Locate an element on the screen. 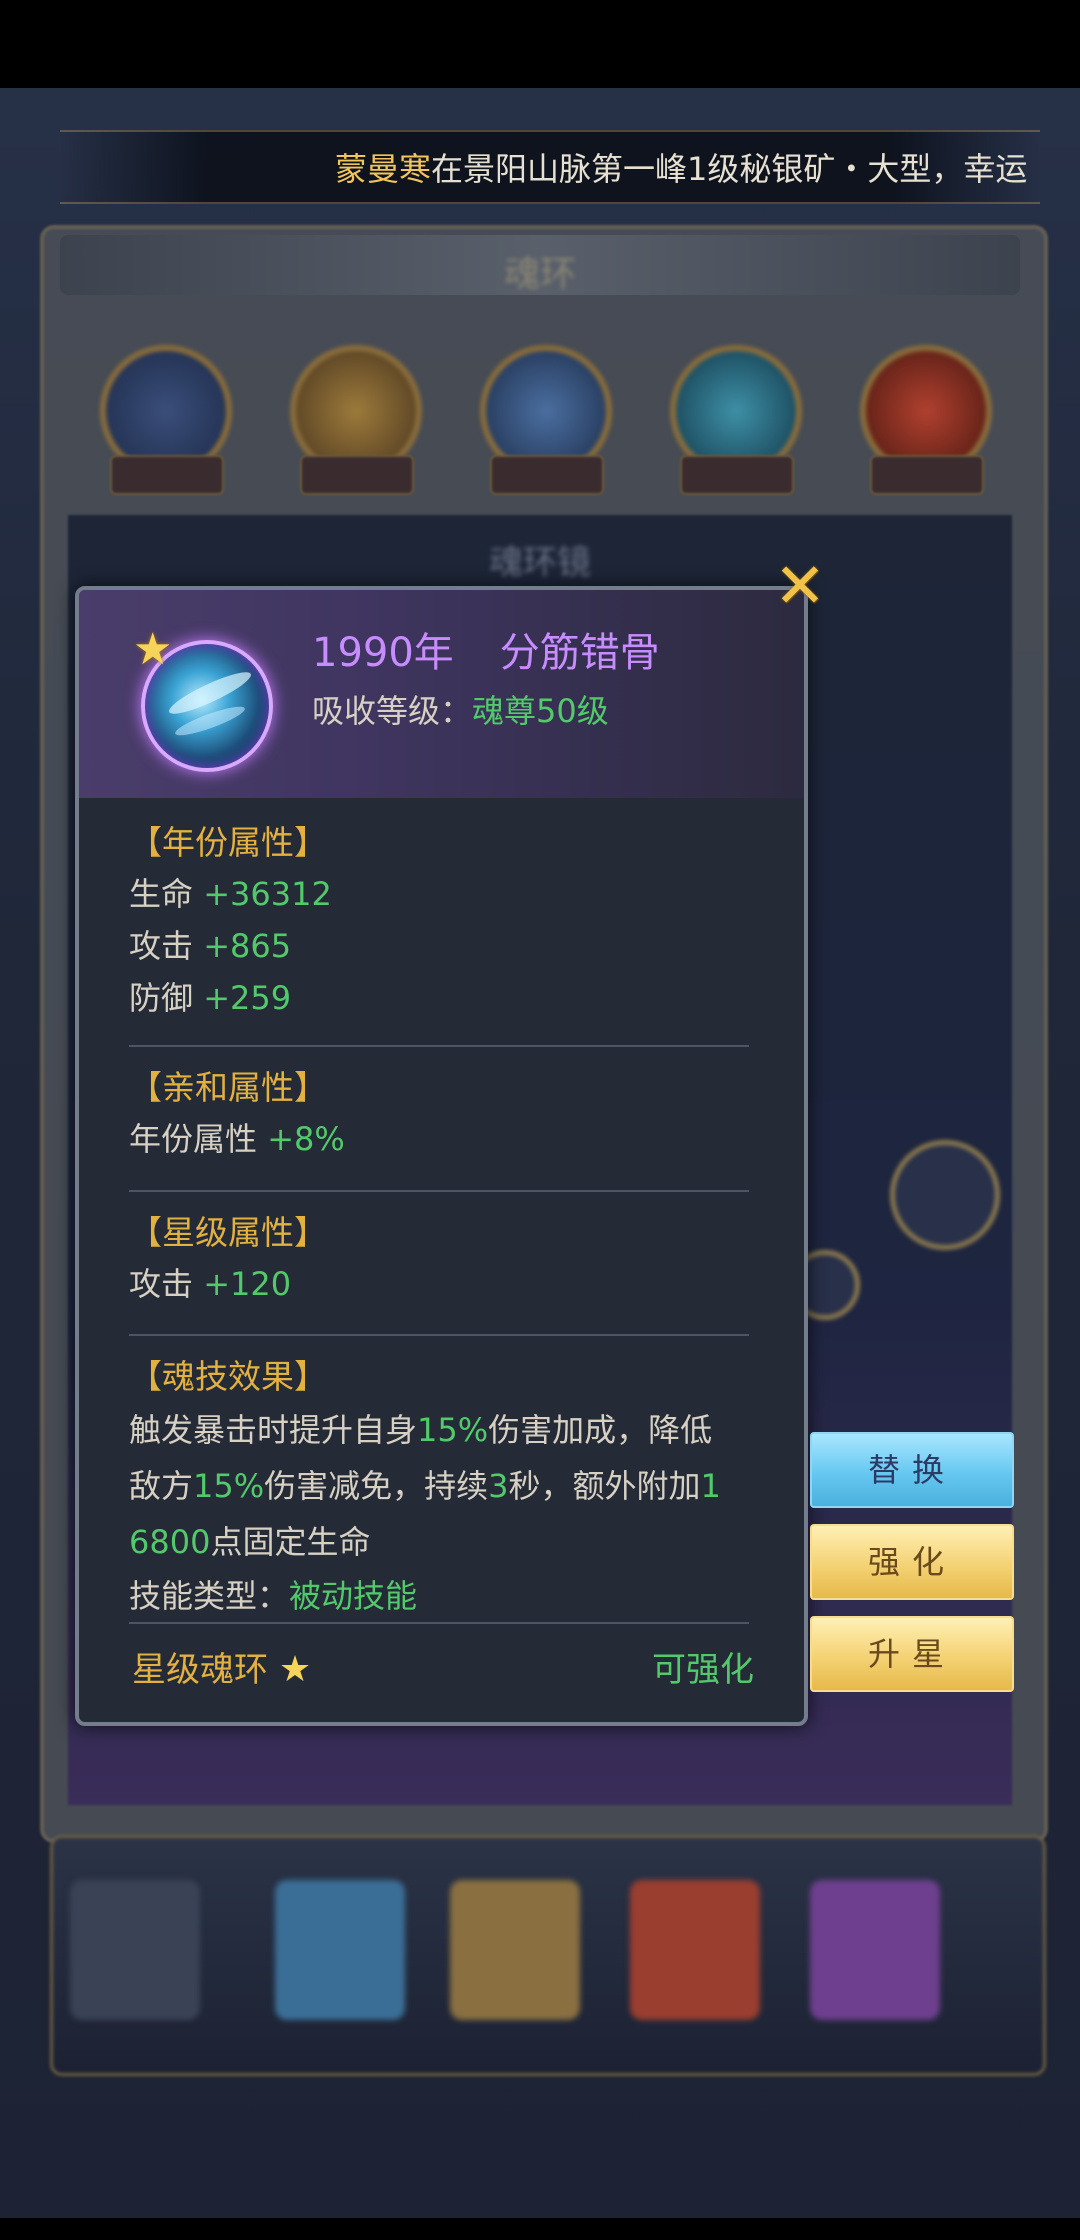 This screenshot has width=1080, height=2240. background-title-bar: 魂环 is located at coordinates (540, 265).